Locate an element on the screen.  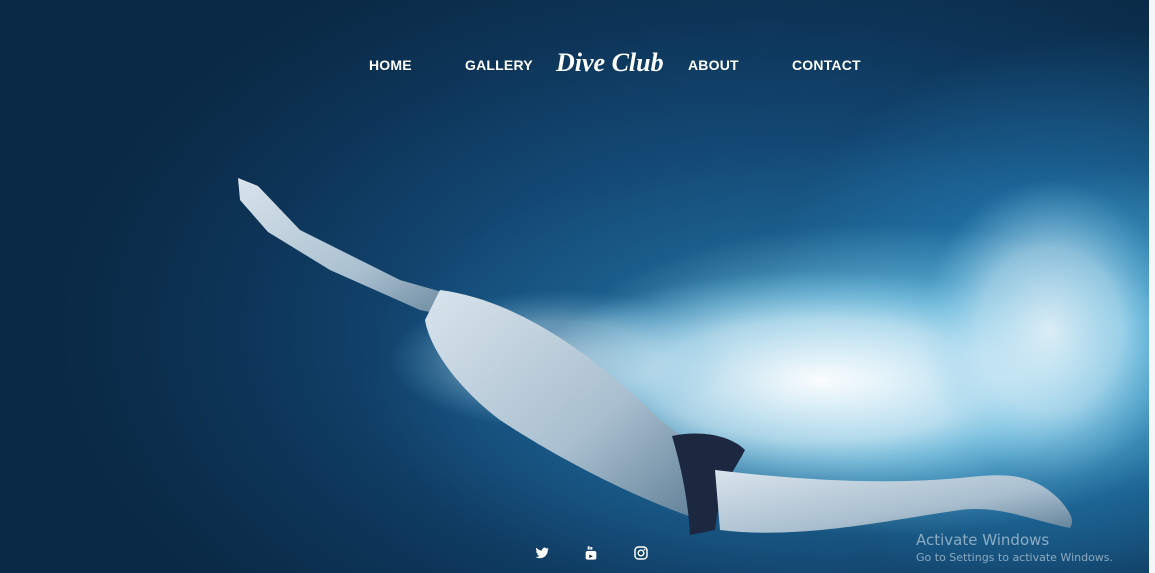
nav-home-link: HOME is located at coordinates (390, 65).